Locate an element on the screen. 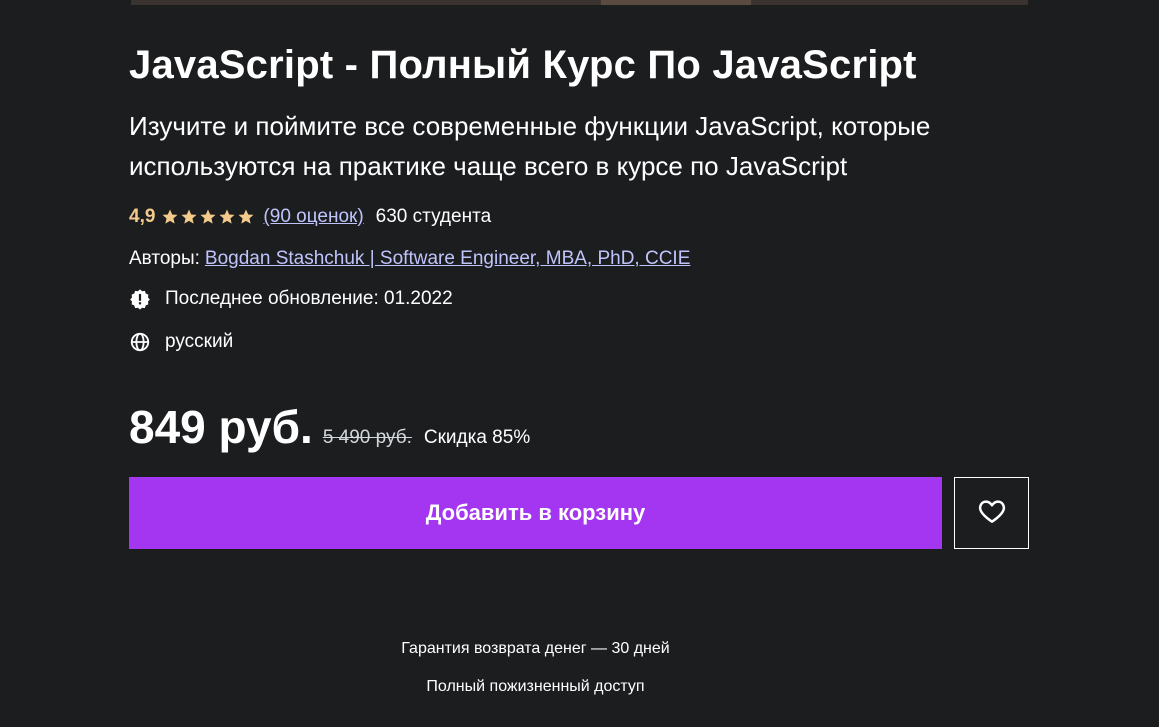  add-to-cart-button: Добавить в корзину is located at coordinates (535, 513).